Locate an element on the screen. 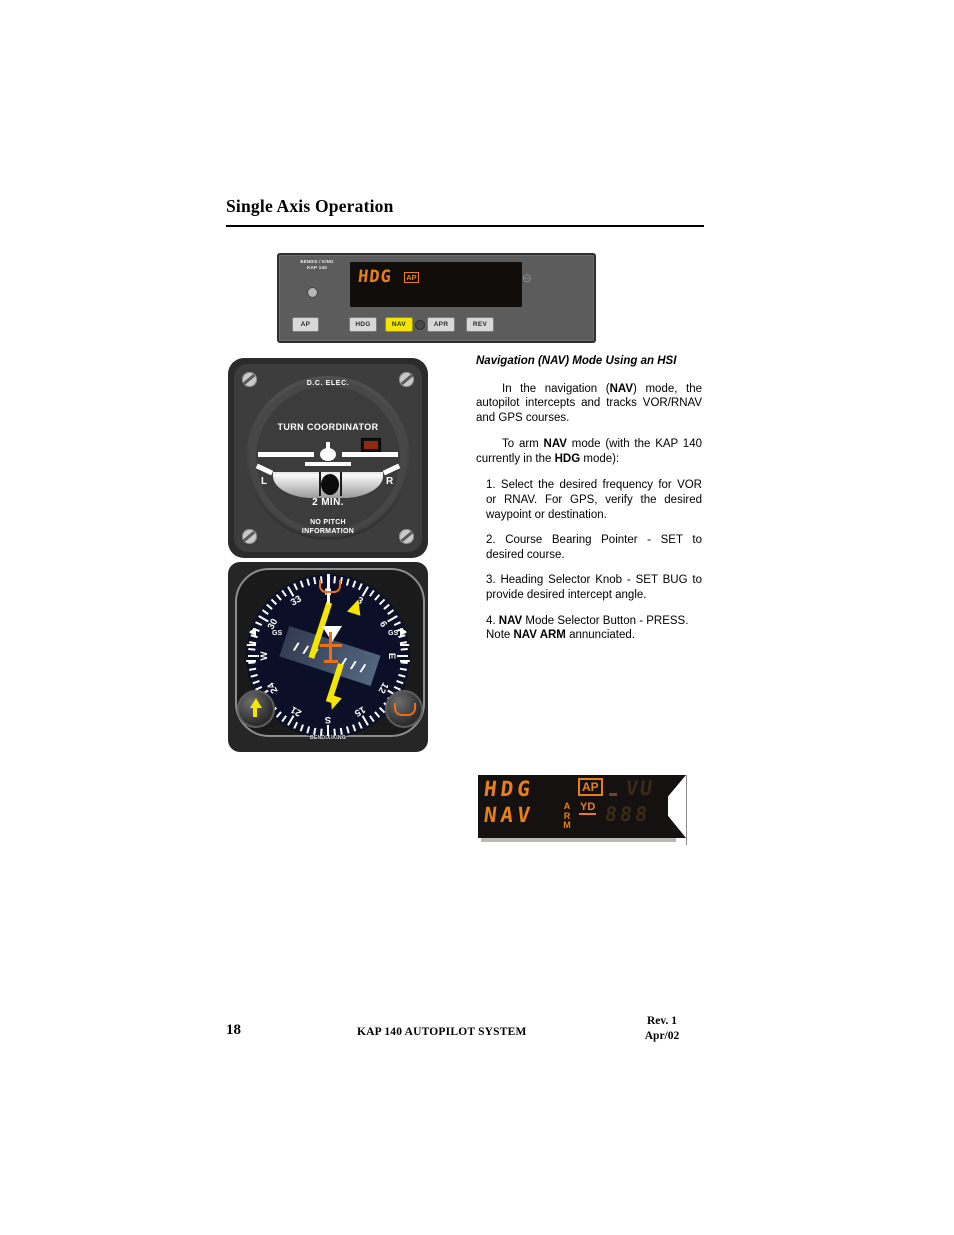 This screenshot has height=1235, width=954. title-divider is located at coordinates (465, 226).